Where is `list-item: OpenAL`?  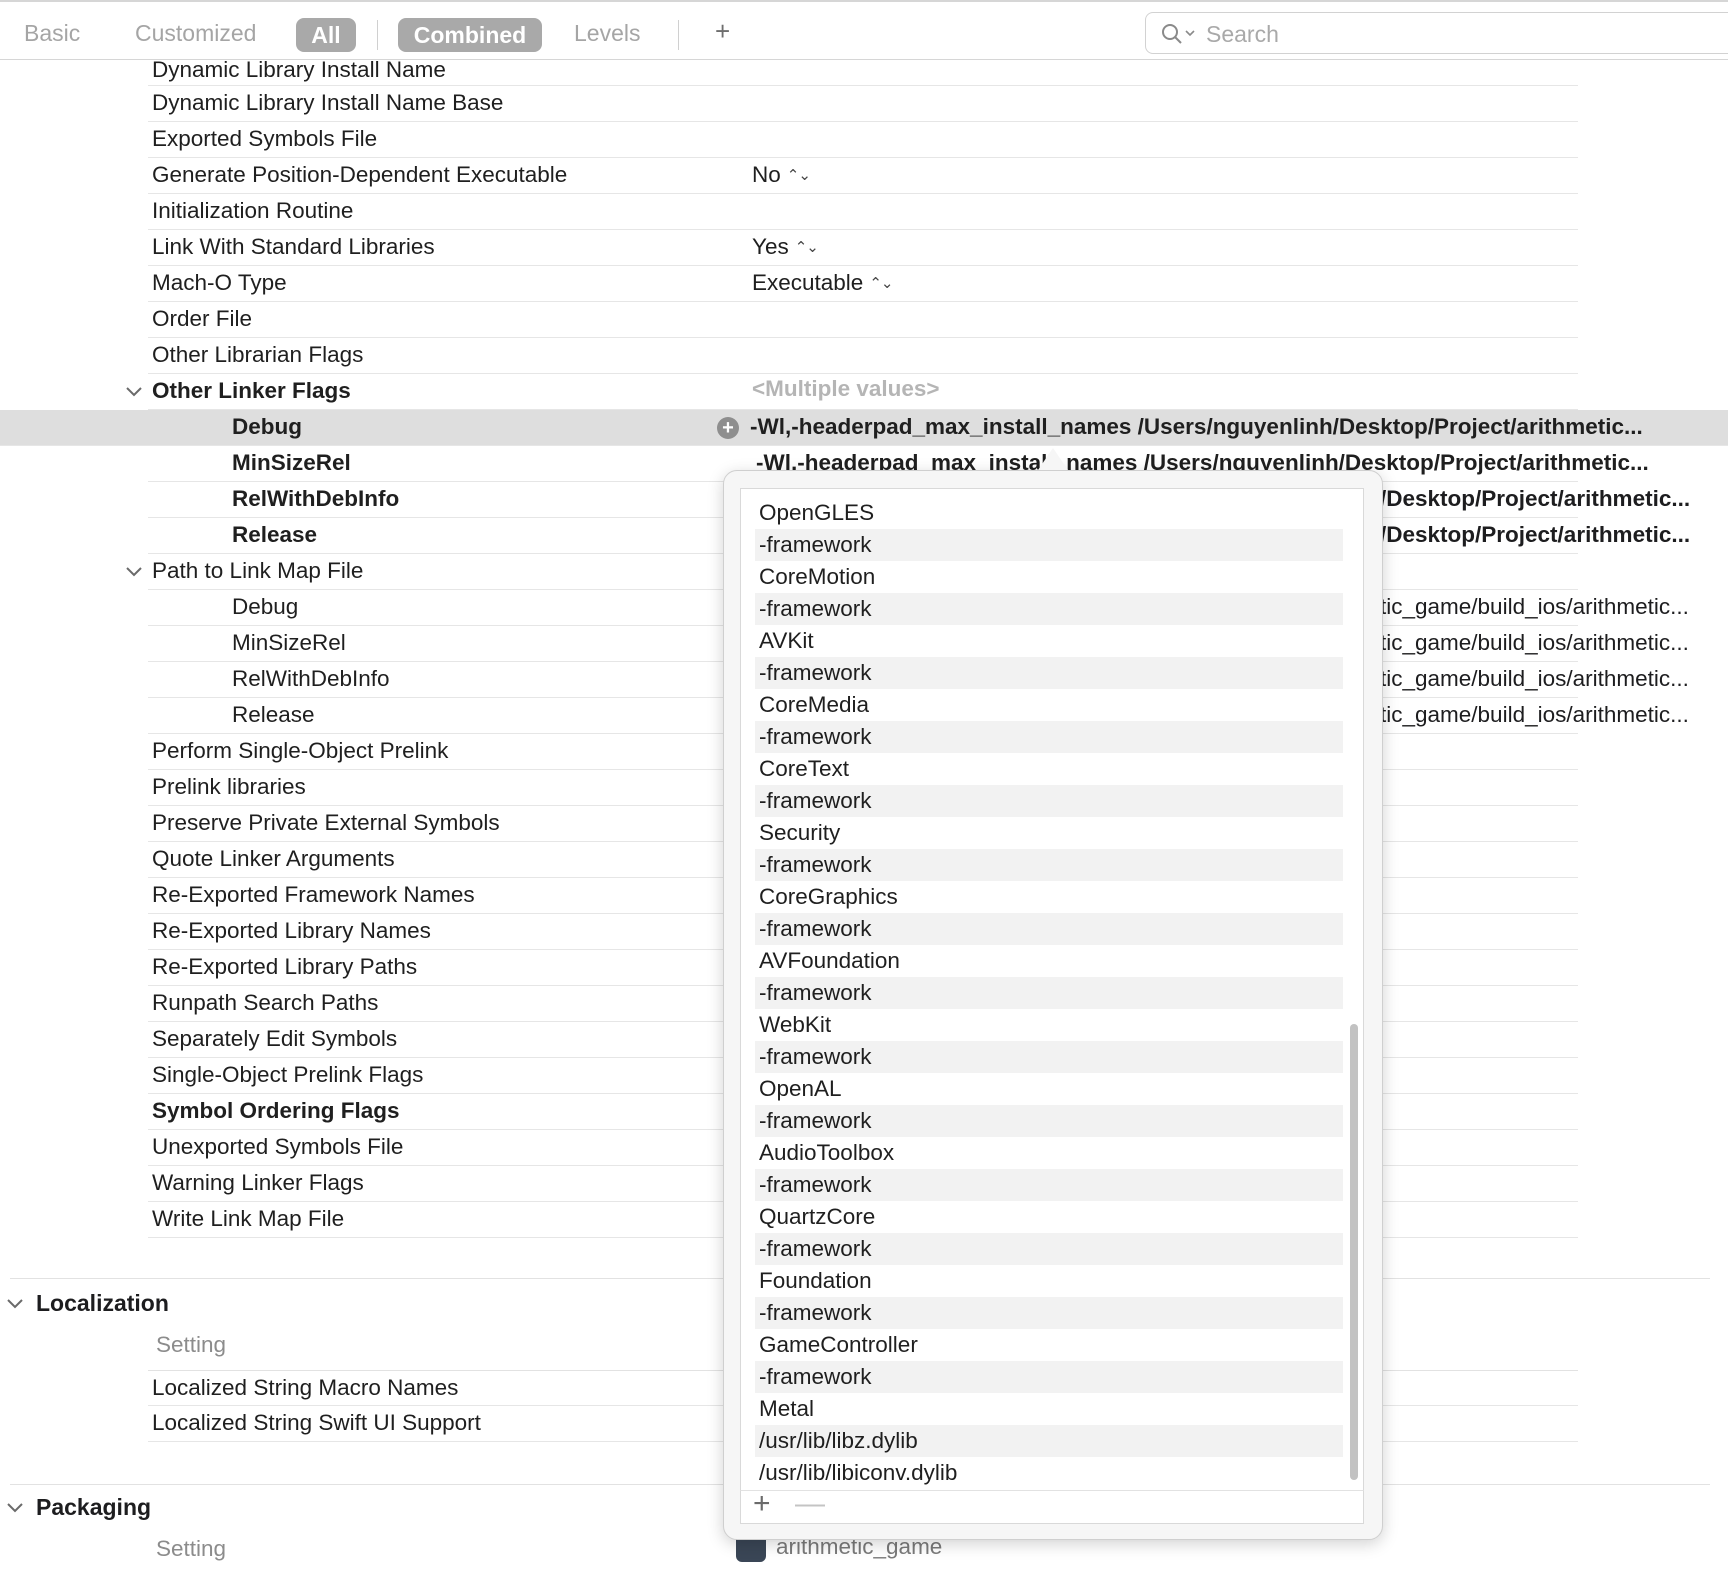
list-item: OpenAL is located at coordinates (1049, 1089).